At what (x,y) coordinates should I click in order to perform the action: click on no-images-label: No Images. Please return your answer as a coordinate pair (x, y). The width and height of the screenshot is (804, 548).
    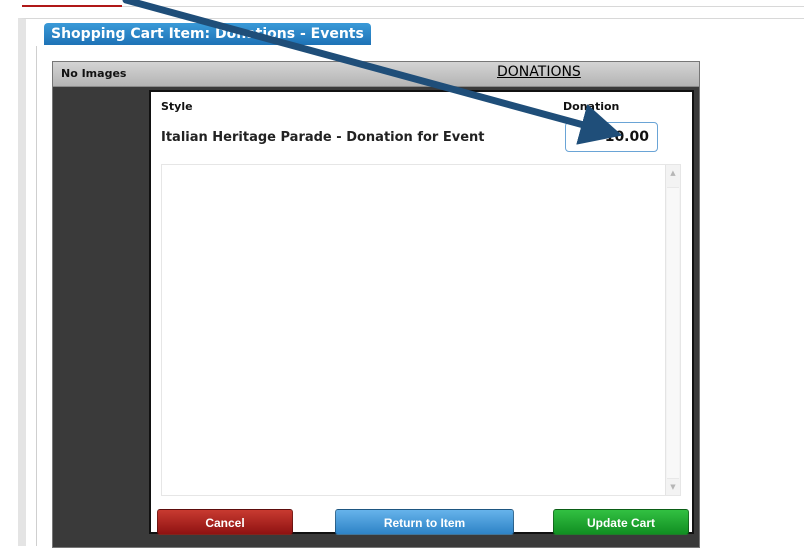
    Looking at the image, I should click on (94, 73).